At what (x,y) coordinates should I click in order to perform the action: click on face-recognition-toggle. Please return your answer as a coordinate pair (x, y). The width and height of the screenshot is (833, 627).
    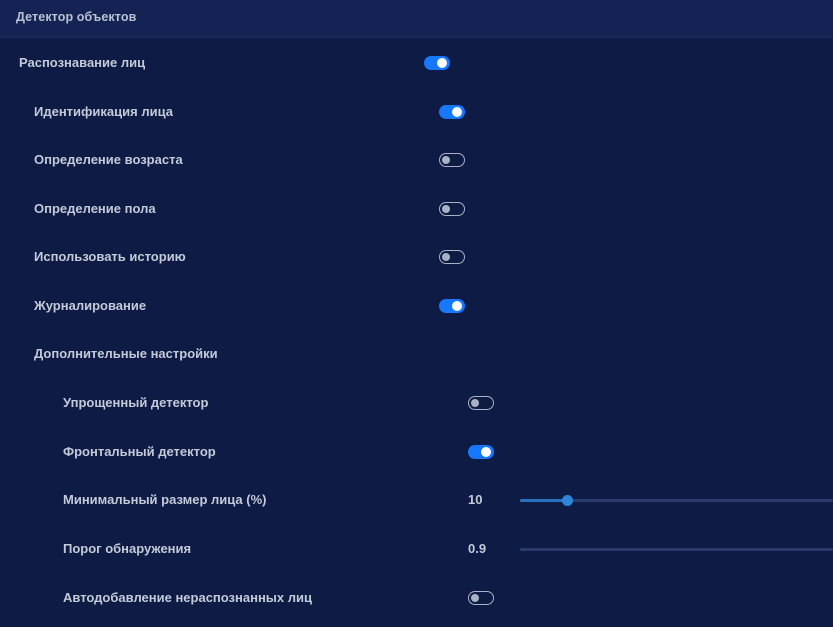
    Looking at the image, I should click on (437, 63).